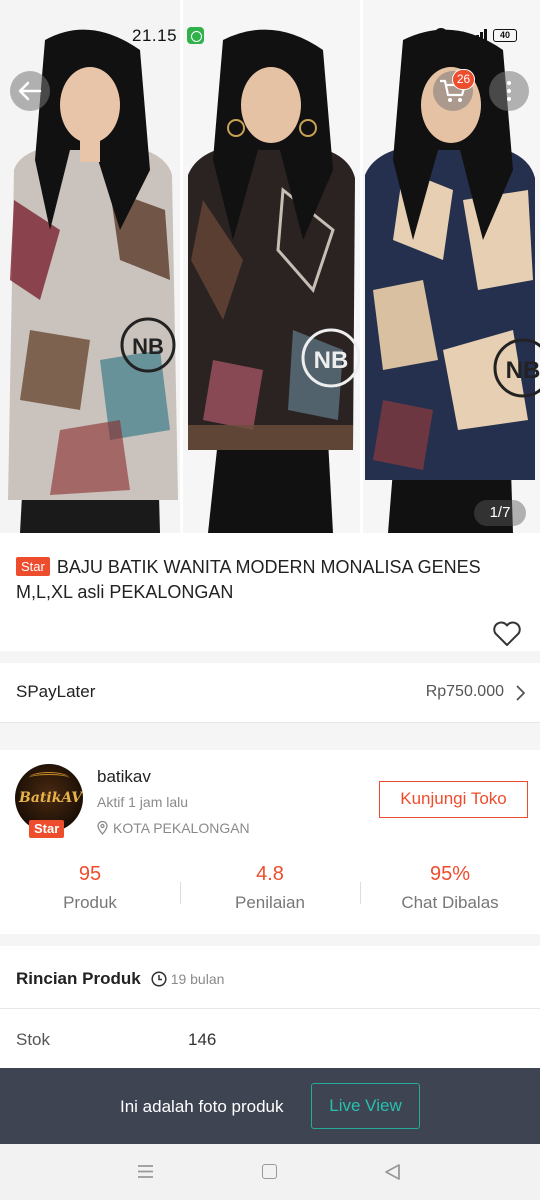 This screenshot has width=540, height=1200. I want to click on stock-value: 146, so click(202, 1039).